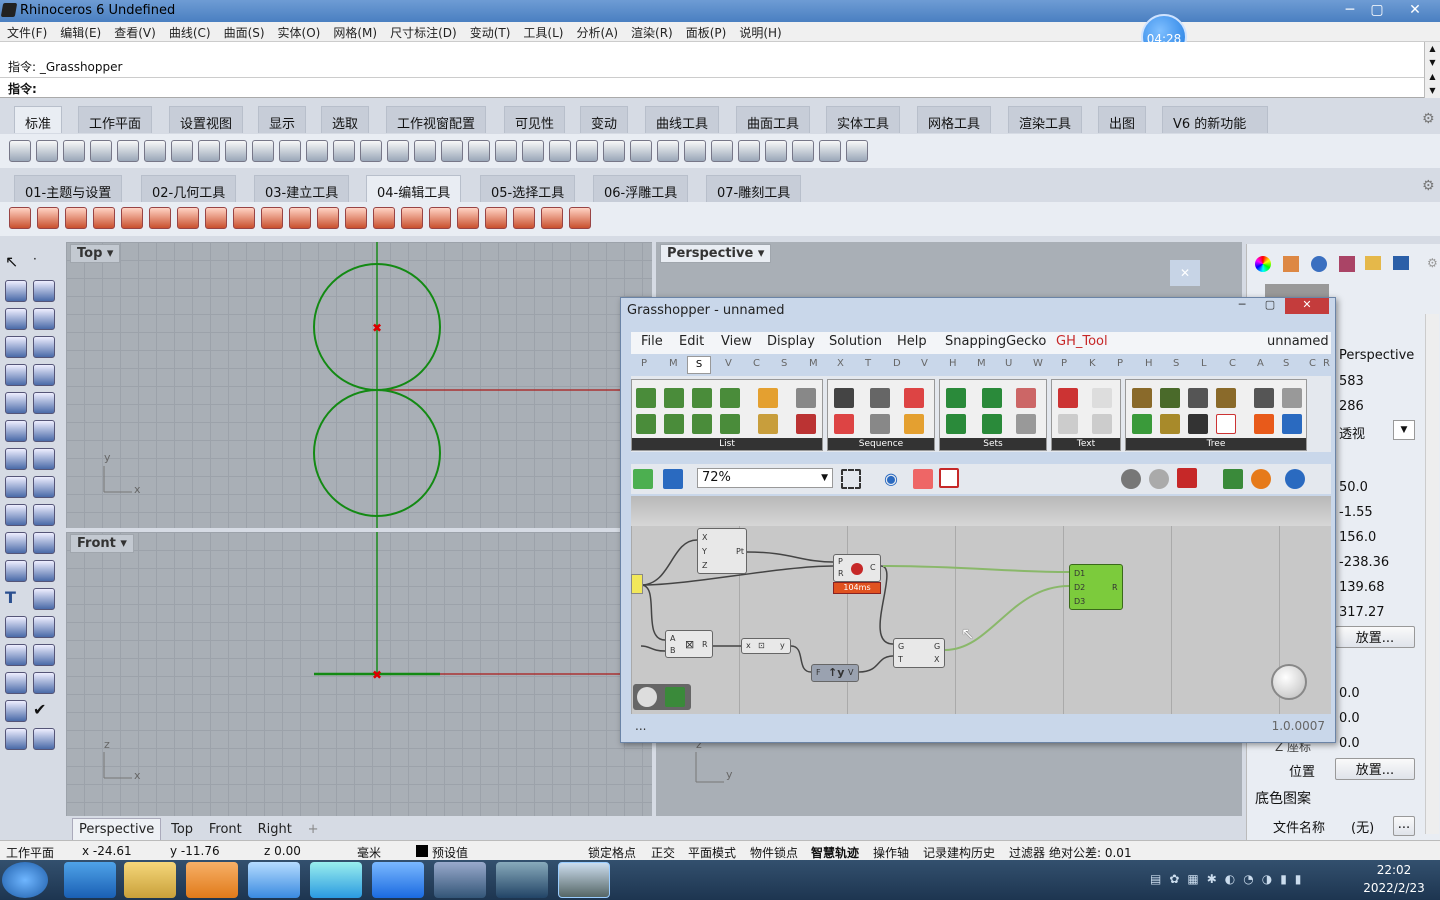 The image size is (1440, 900). What do you see at coordinates (1347, 264) in the screenshot?
I see `display-panel-icon` at bounding box center [1347, 264].